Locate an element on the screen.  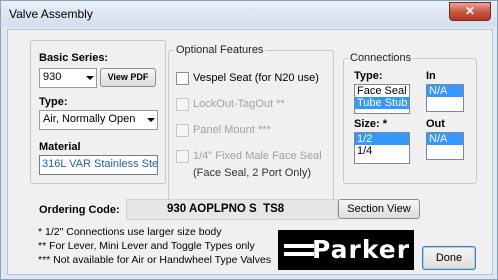
basic-series-value: 930 is located at coordinates (52, 77).